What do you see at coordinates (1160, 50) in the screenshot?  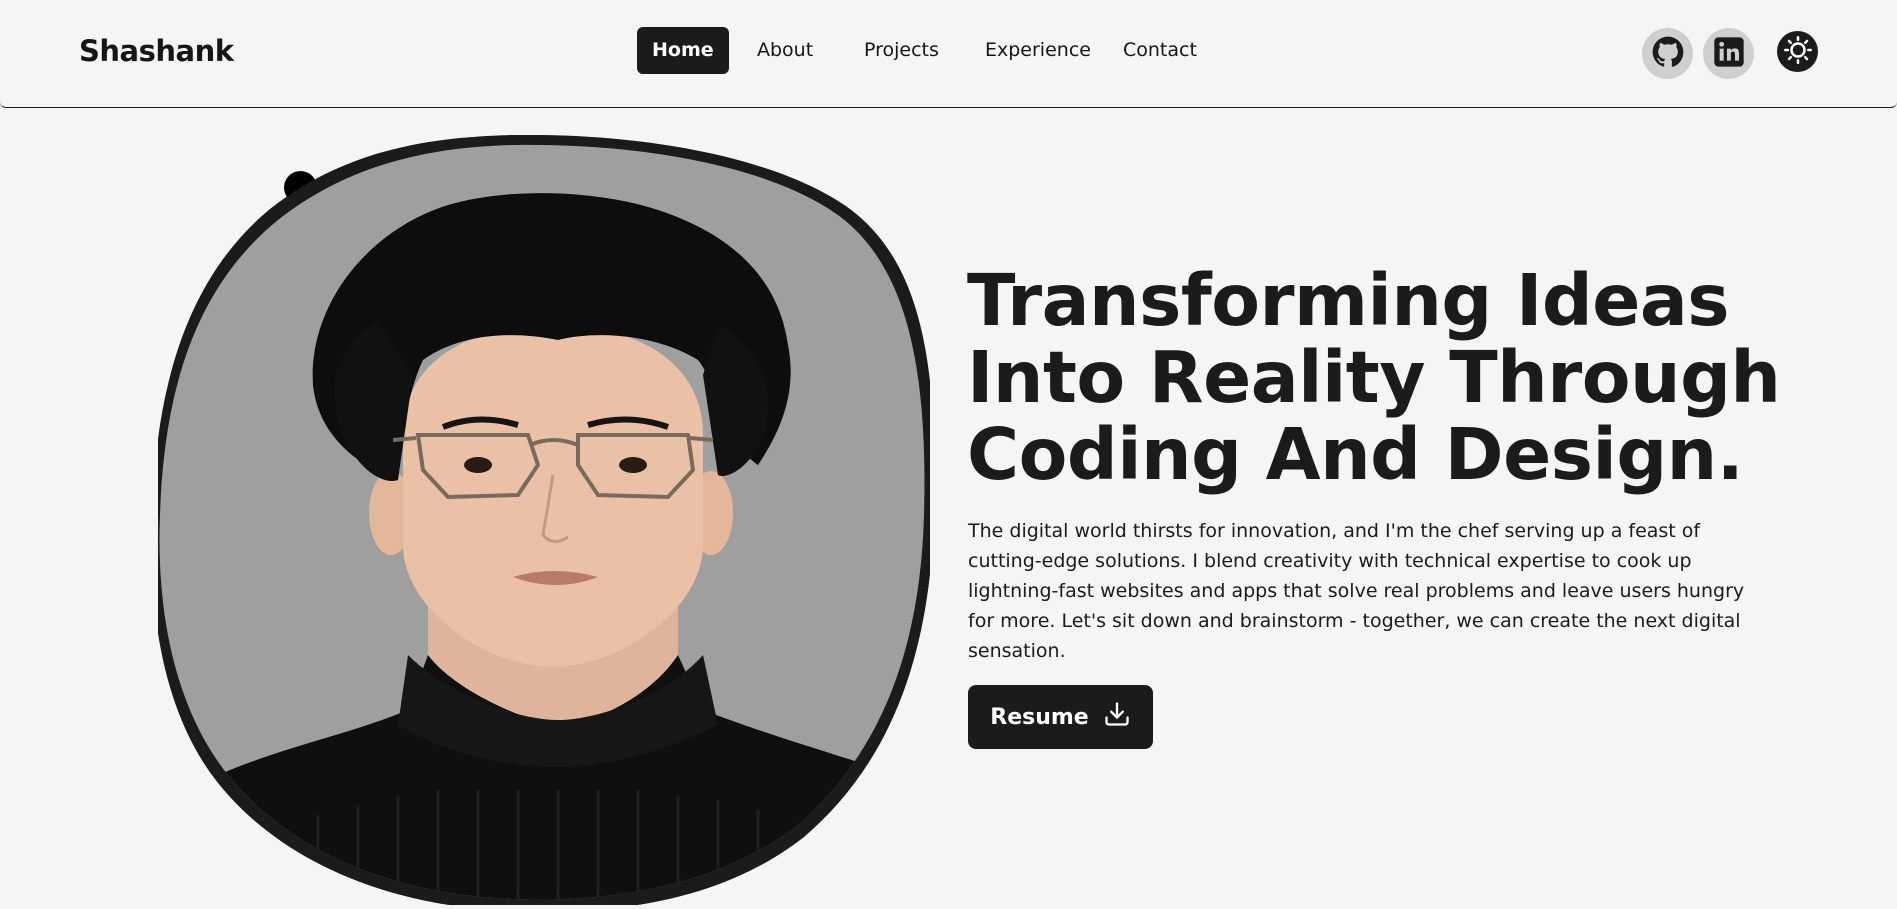 I see `nav-contact: Contact` at bounding box center [1160, 50].